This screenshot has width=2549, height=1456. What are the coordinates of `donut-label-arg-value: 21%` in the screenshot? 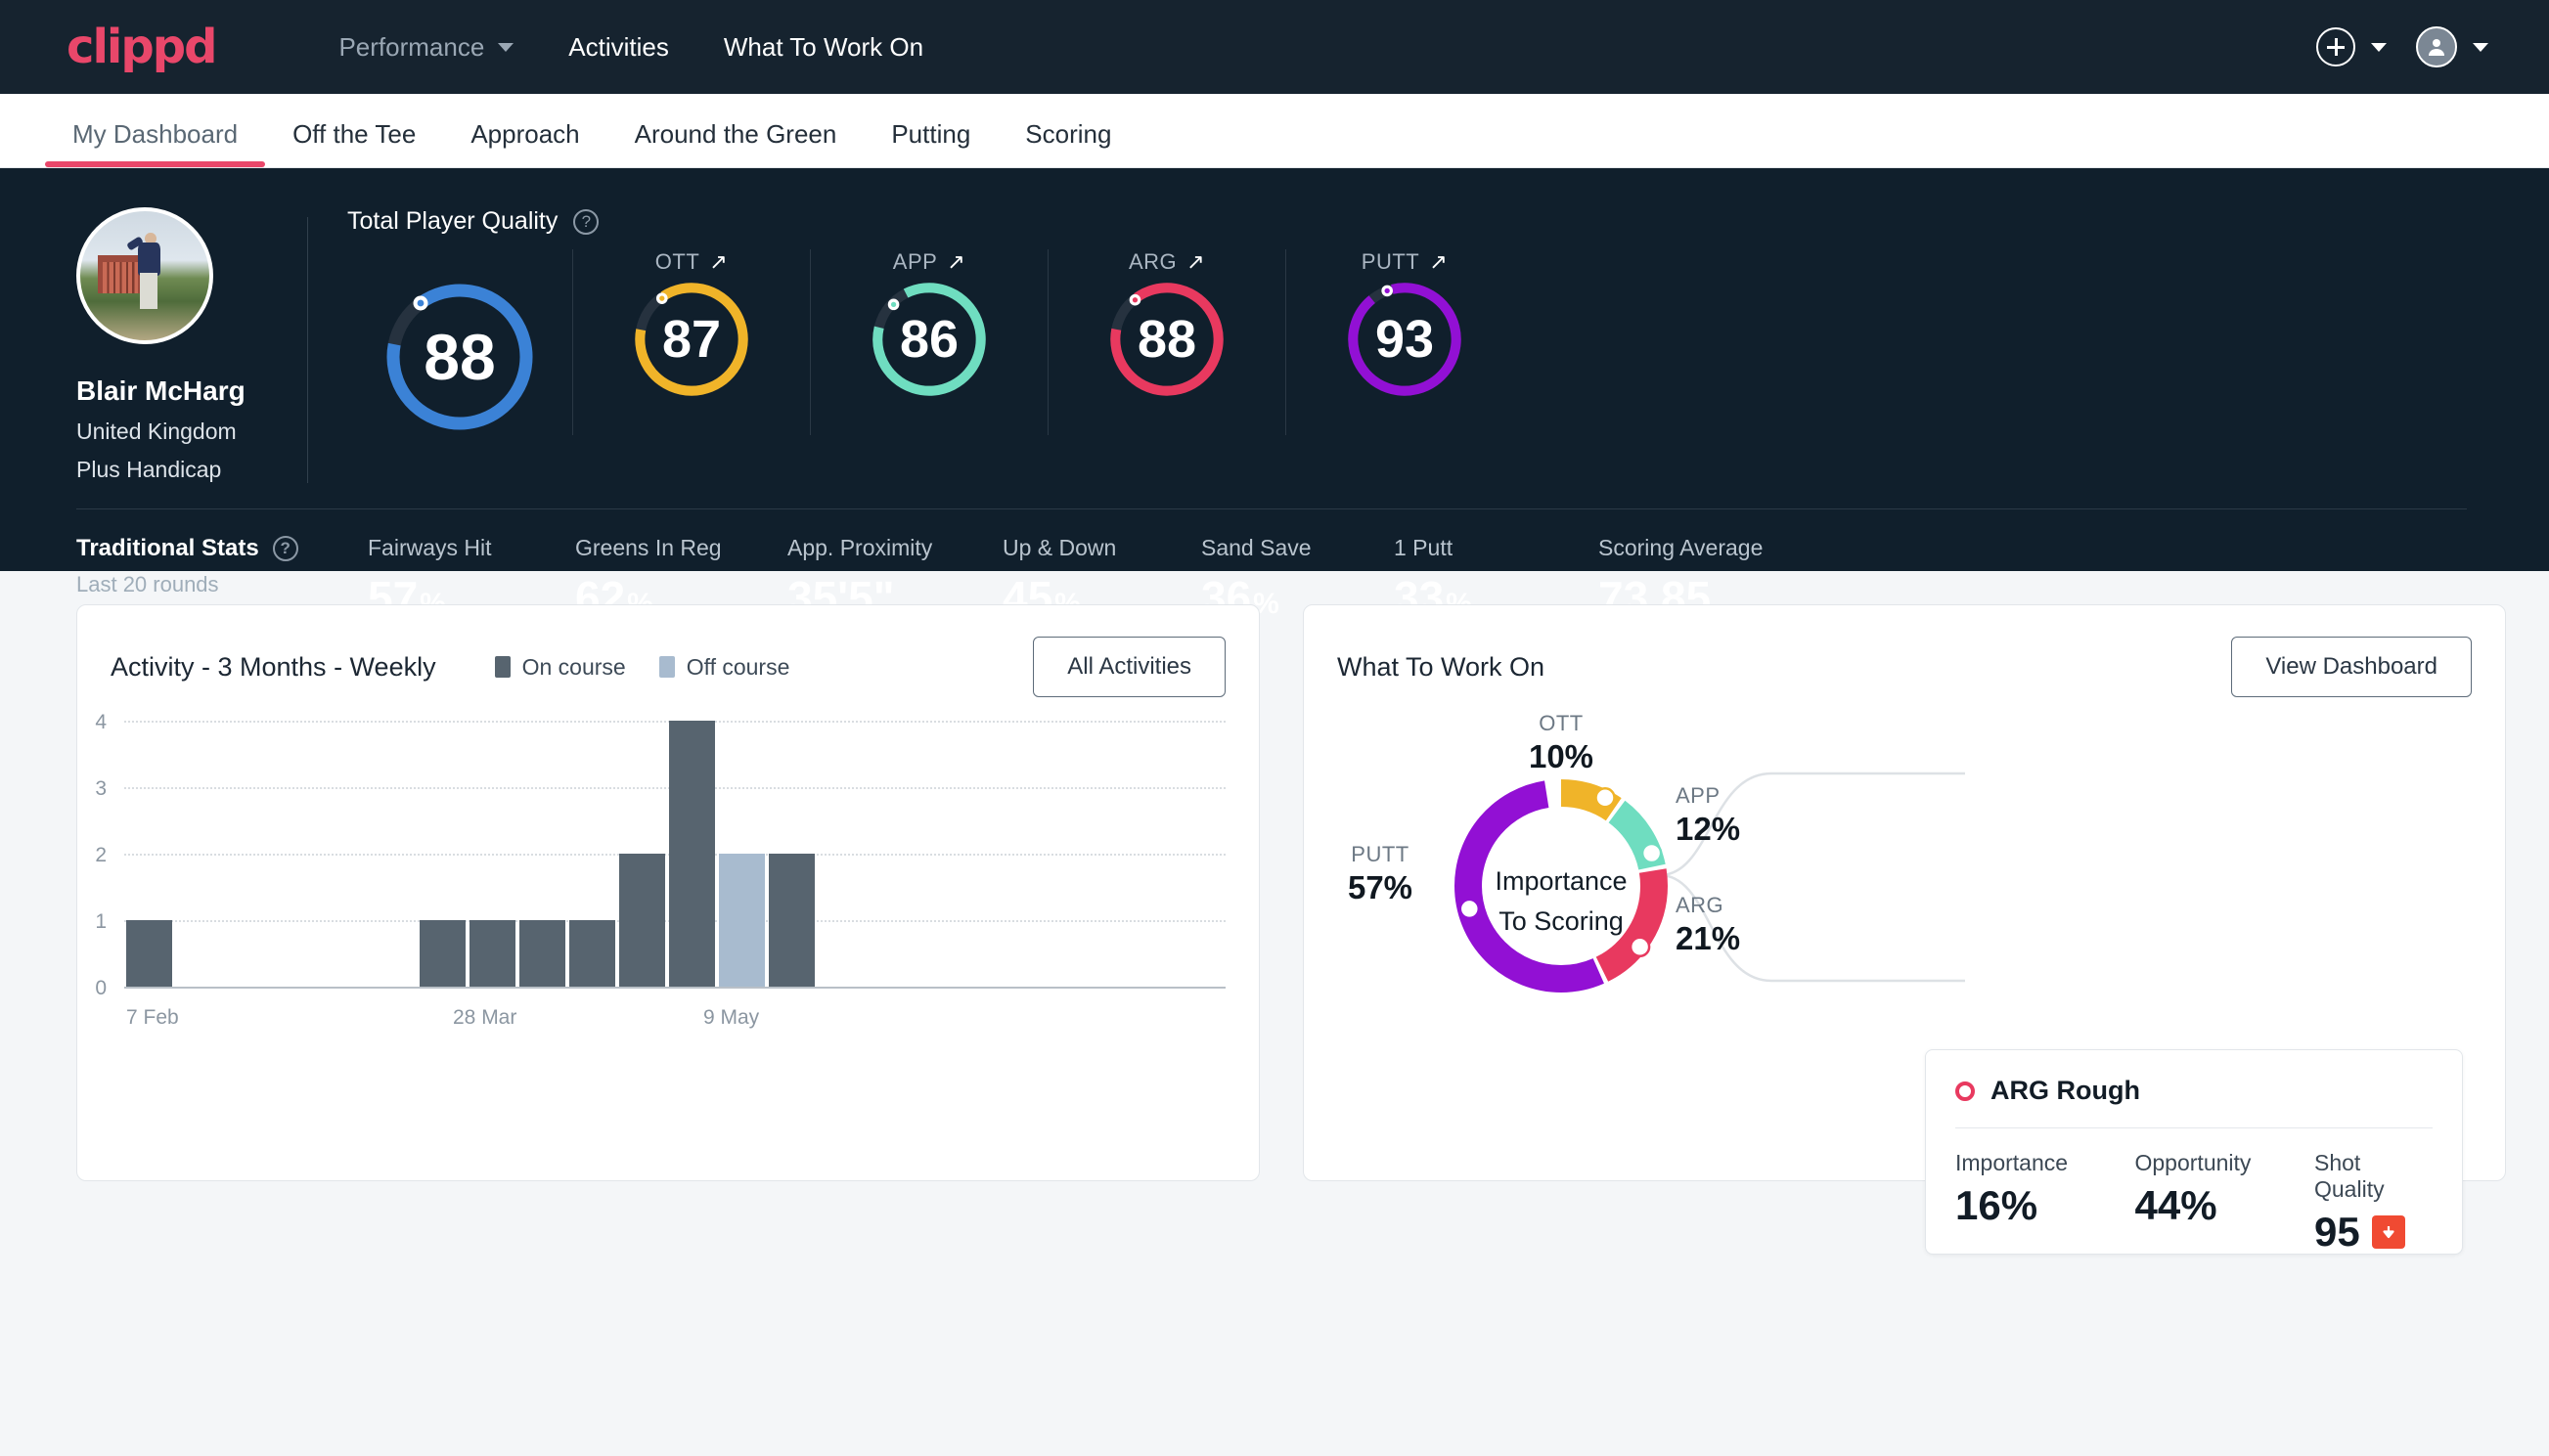 It's located at (1709, 938).